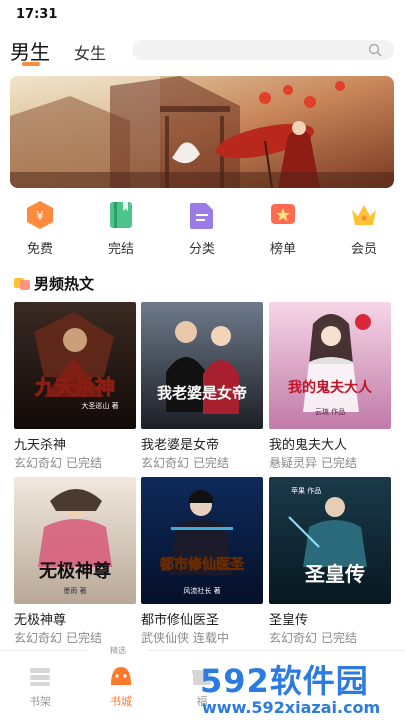 This screenshot has width=405, height=720. What do you see at coordinates (22, 284) in the screenshot?
I see `section-marker-icon` at bounding box center [22, 284].